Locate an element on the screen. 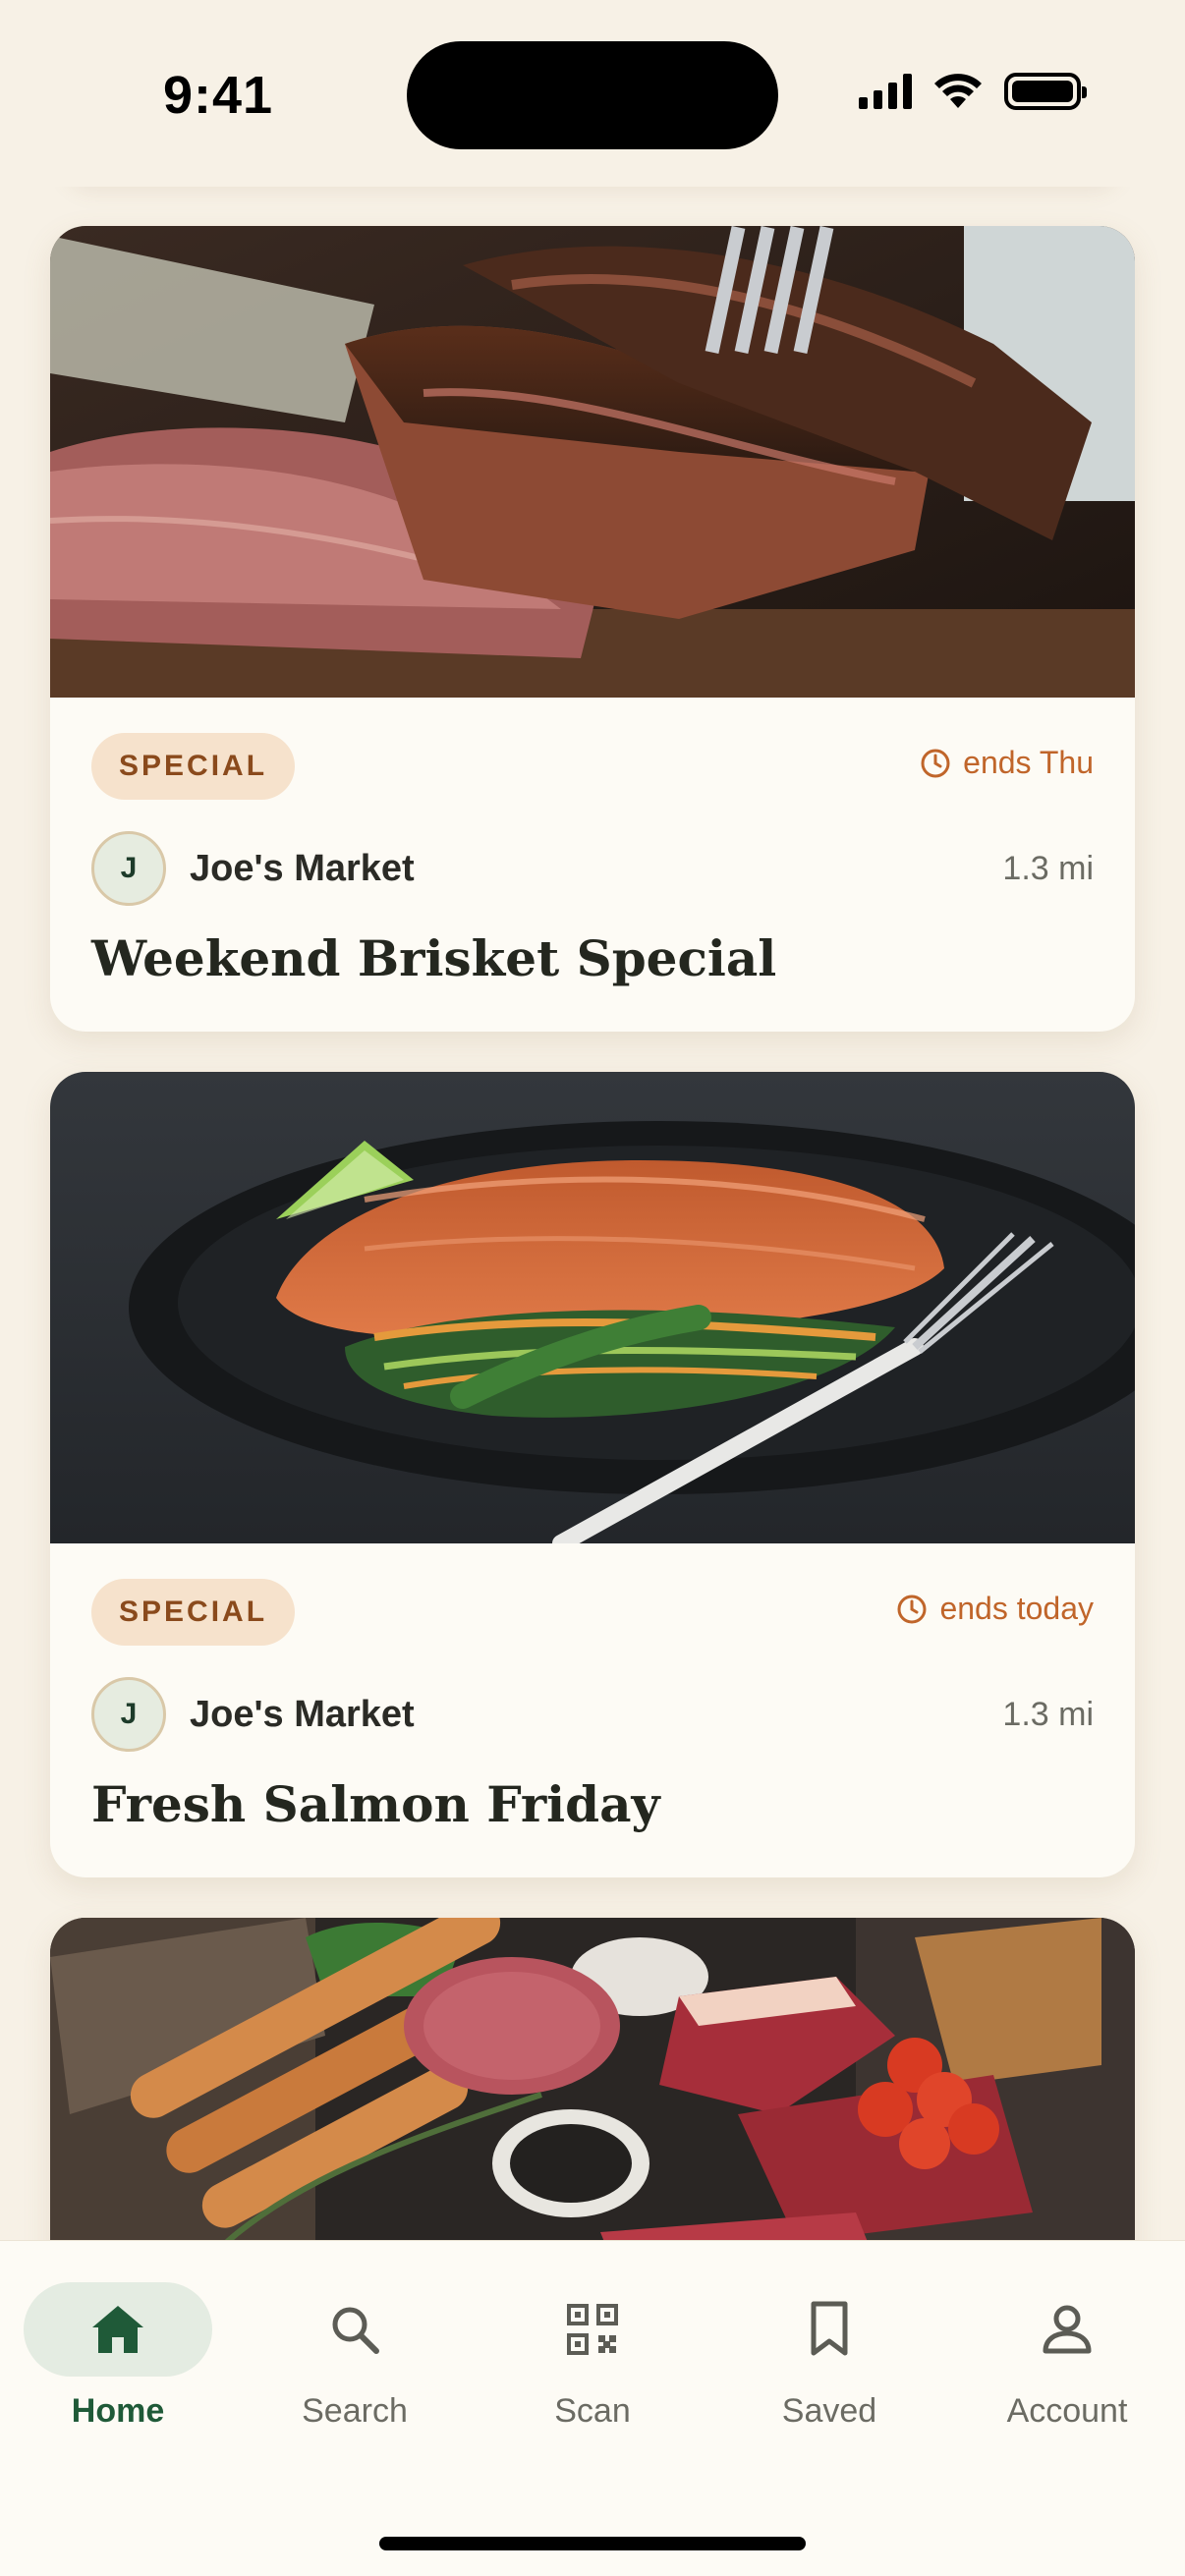  tab-account: Account is located at coordinates (1067, 2360).